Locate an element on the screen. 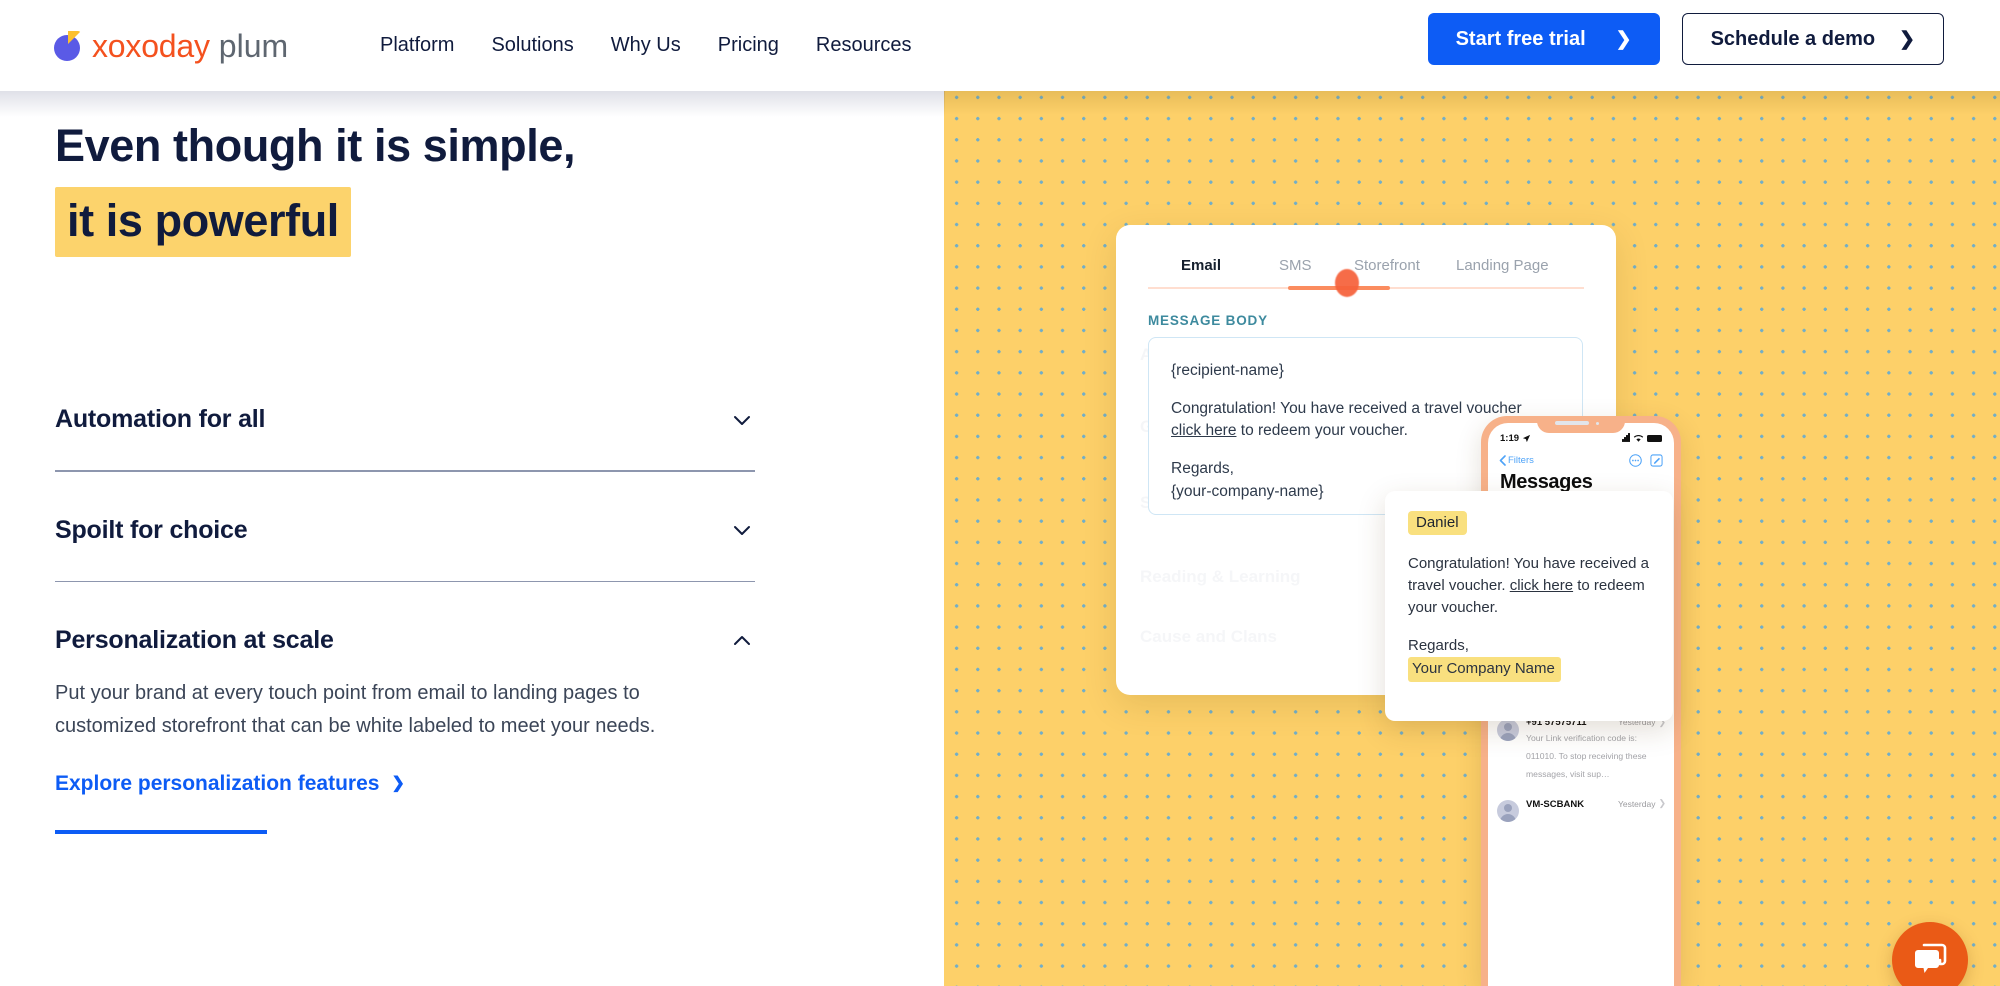  tab-landing-page: Landing Page is located at coordinates (1502, 265).